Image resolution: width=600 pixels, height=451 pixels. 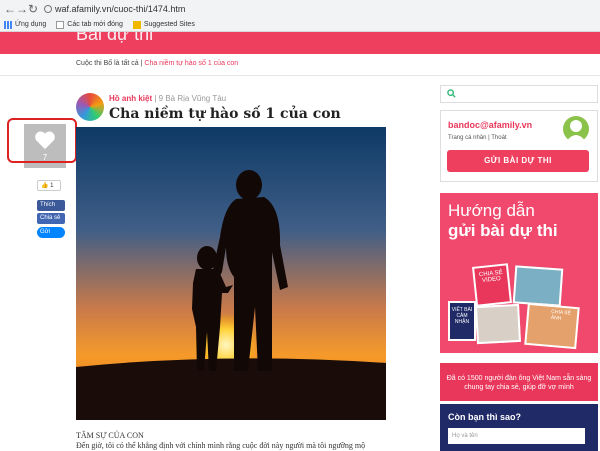 I want to click on divider, so click(x=300, y=75).